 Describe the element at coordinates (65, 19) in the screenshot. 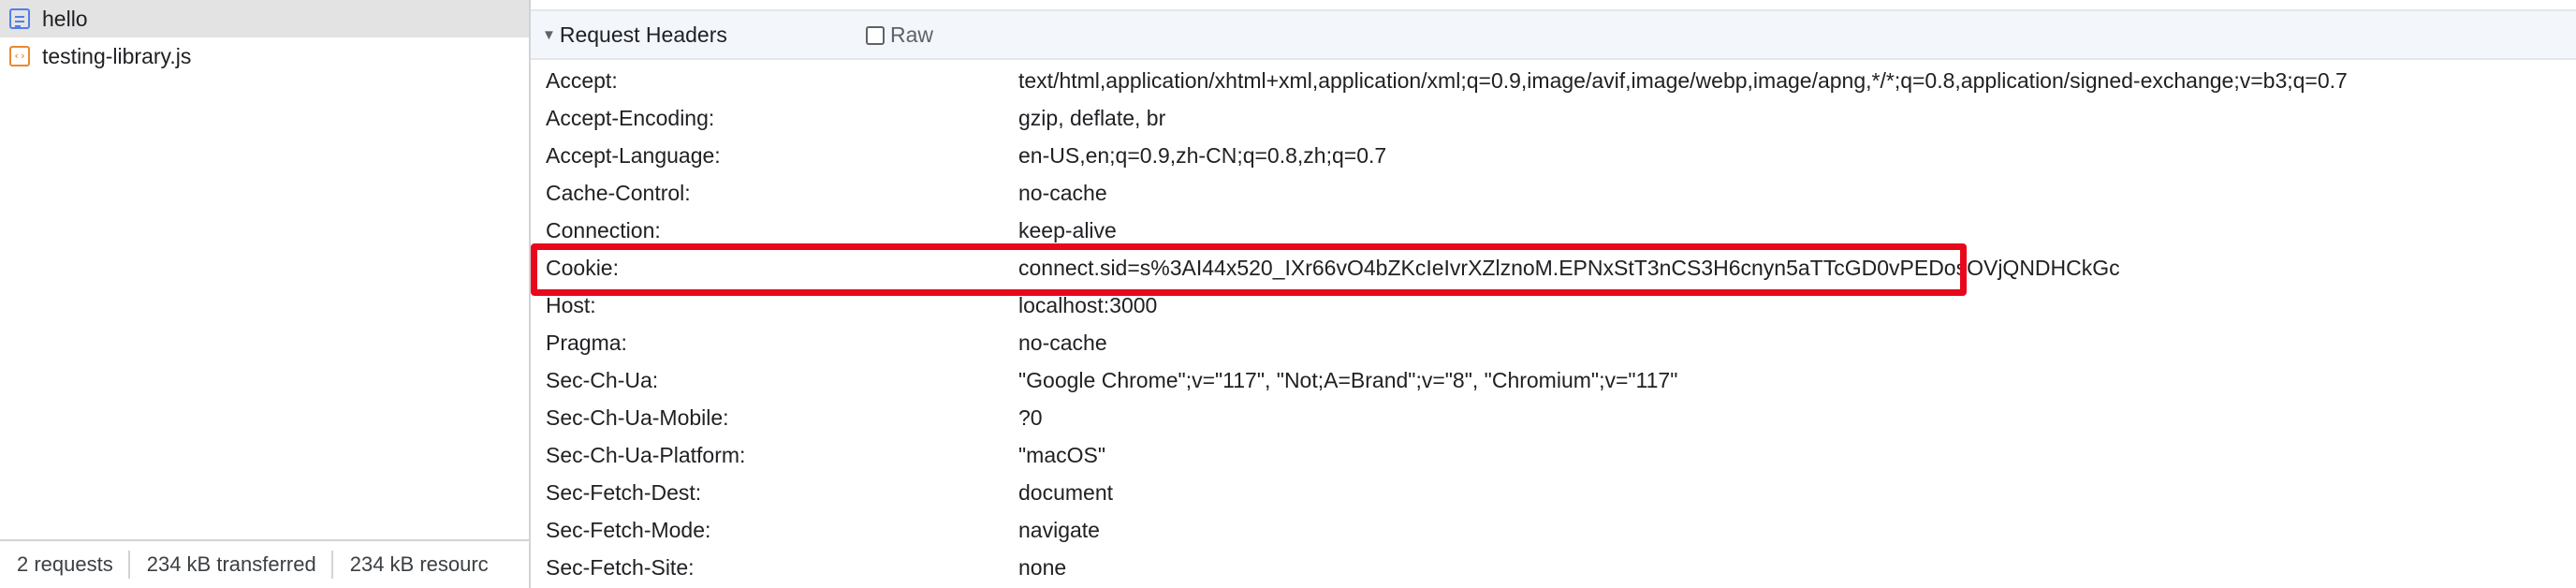

I see `request-name: hello` at that location.